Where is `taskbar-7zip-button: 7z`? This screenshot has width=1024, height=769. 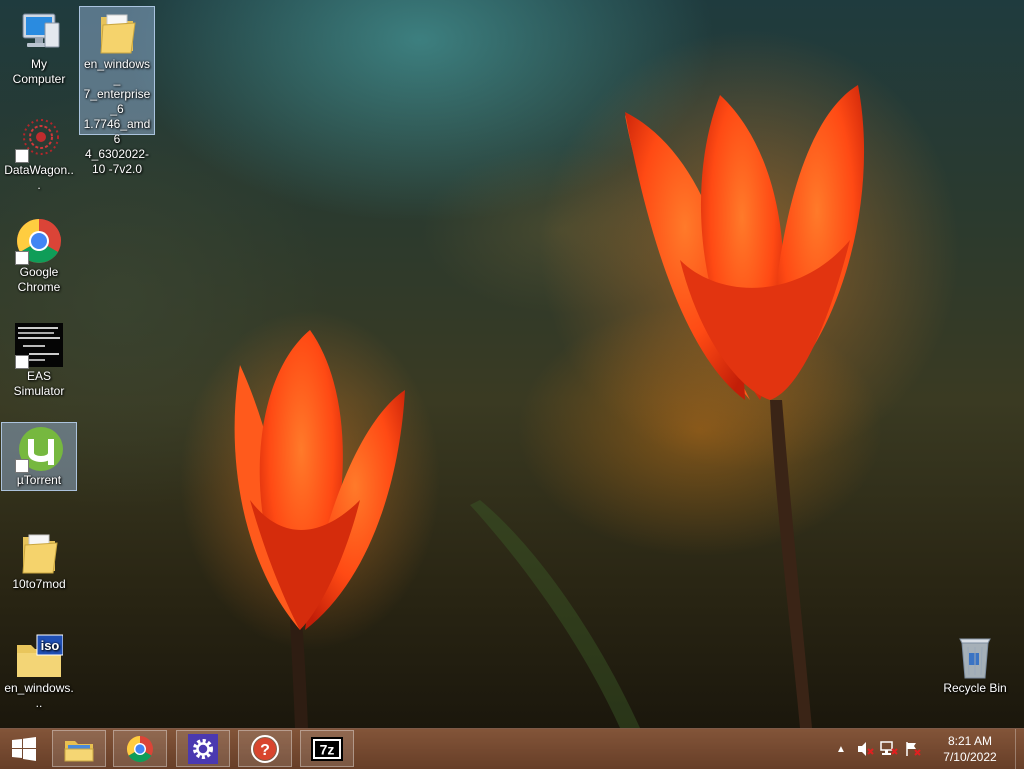 taskbar-7zip-button: 7z is located at coordinates (327, 748).